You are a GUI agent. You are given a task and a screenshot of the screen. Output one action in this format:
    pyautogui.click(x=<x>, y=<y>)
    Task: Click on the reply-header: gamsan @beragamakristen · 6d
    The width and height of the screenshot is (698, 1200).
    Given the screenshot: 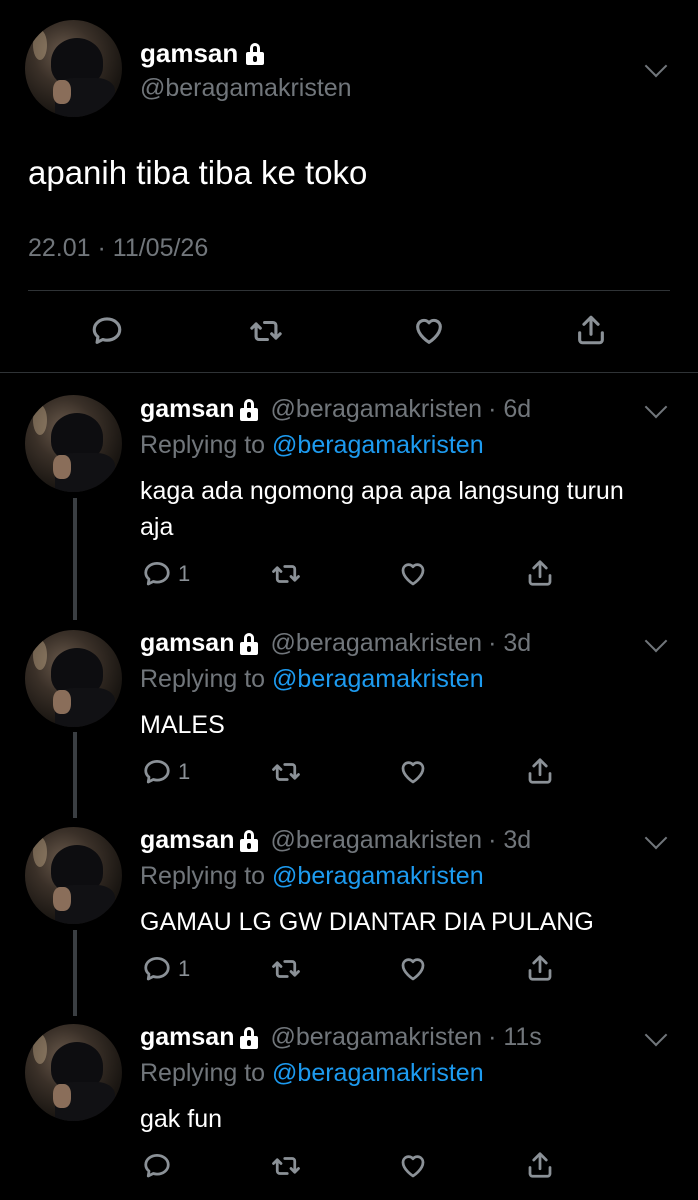 What is the action you would take?
    pyautogui.click(x=335, y=409)
    